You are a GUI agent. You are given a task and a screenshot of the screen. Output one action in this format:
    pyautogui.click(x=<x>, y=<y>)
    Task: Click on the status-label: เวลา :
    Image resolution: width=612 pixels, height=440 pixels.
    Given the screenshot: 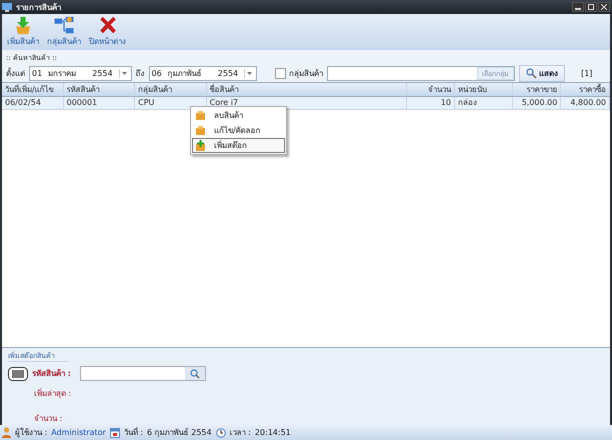 What is the action you would take?
    pyautogui.click(x=240, y=433)
    